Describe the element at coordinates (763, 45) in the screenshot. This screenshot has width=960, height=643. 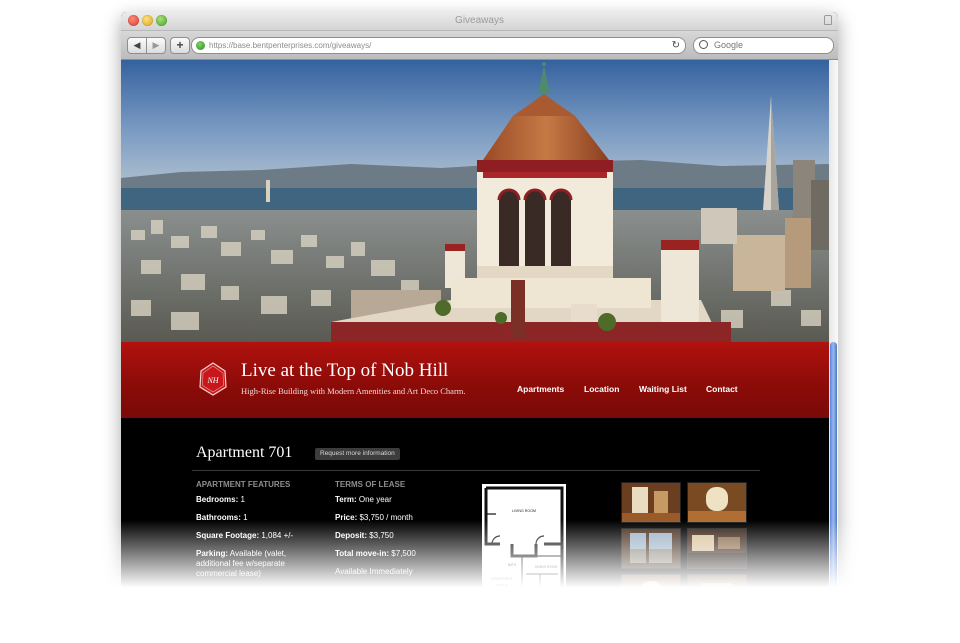
I see `search-field: Google` at that location.